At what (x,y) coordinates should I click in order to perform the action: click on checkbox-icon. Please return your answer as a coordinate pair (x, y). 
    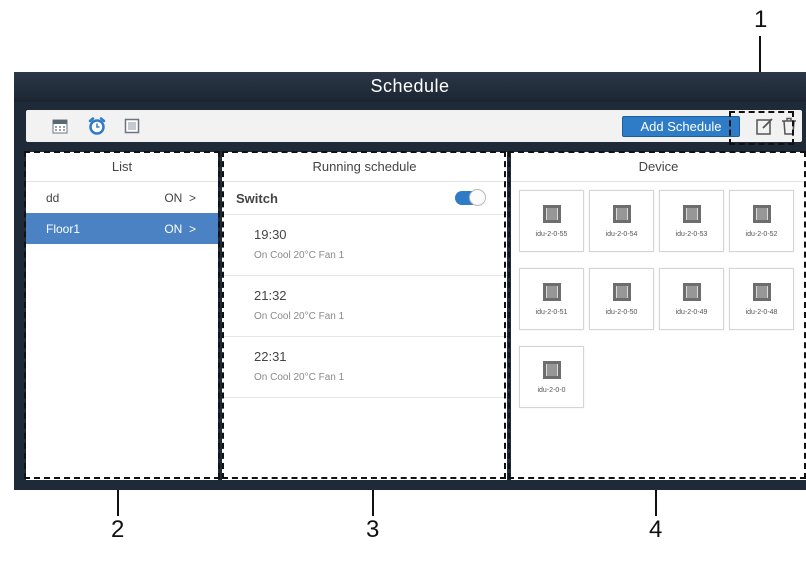
    Looking at the image, I should click on (132, 126).